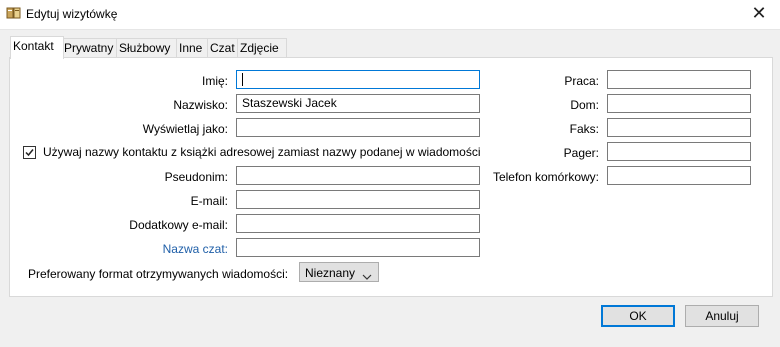  I want to click on use-address-book-name-checkbox, so click(29, 152).